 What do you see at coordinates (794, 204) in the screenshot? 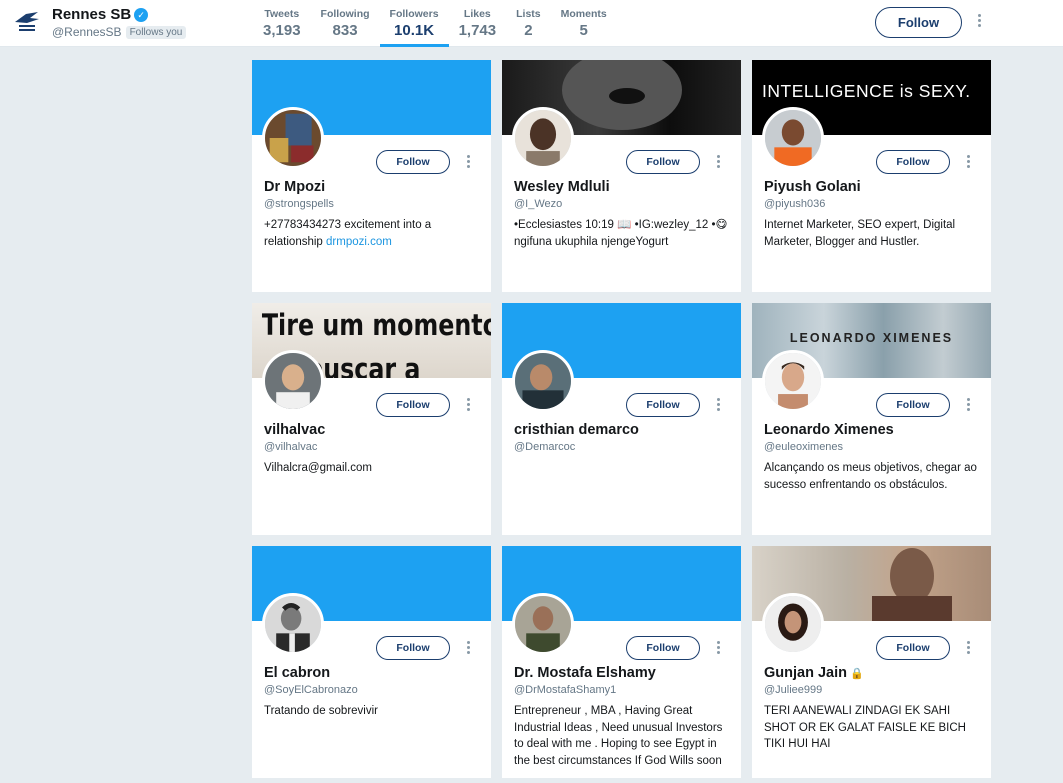
I see `user-handle: @piyush036` at bounding box center [794, 204].